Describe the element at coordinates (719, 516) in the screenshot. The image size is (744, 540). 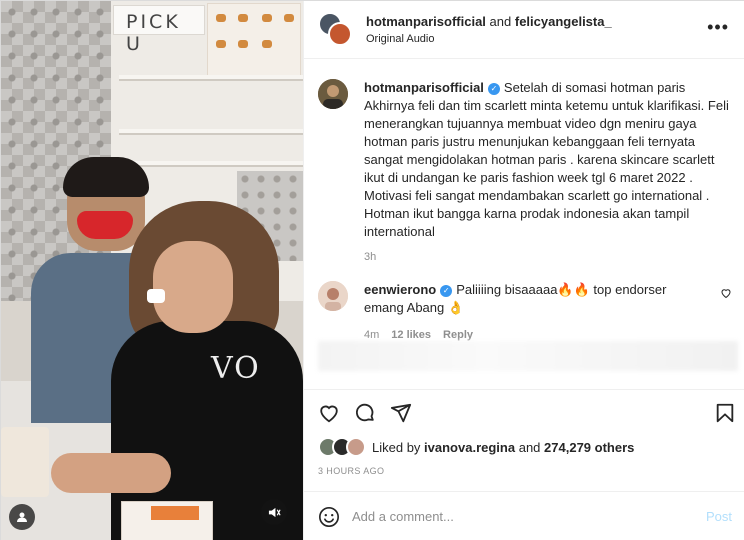
I see `post-button: Post` at that location.